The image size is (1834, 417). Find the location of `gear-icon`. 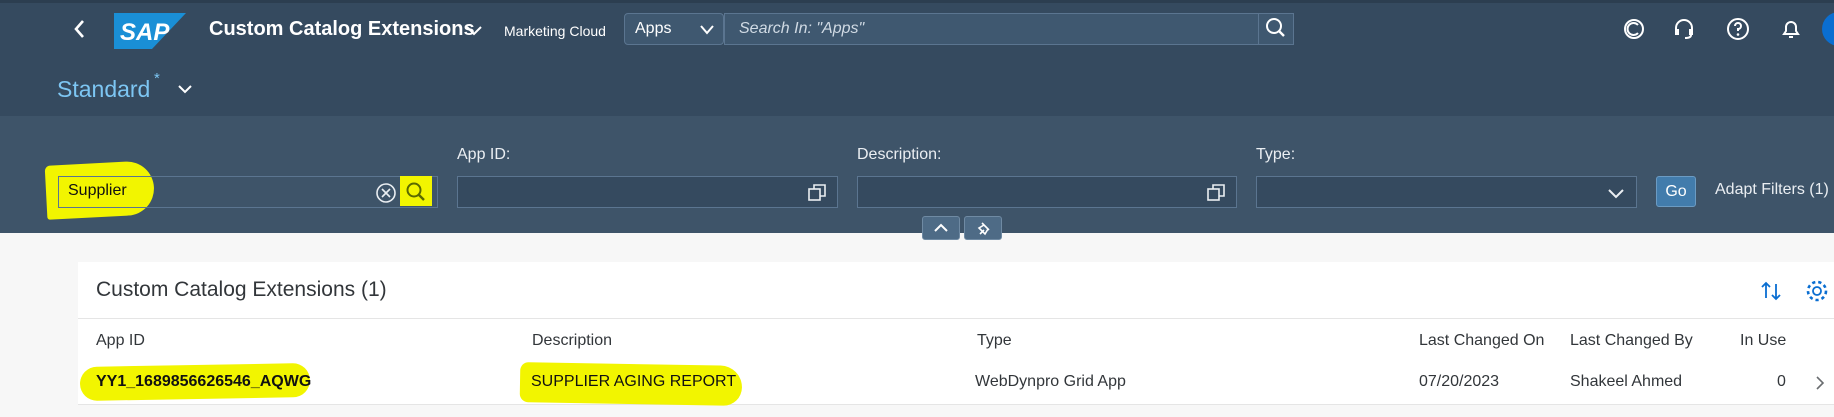

gear-icon is located at coordinates (1817, 291).